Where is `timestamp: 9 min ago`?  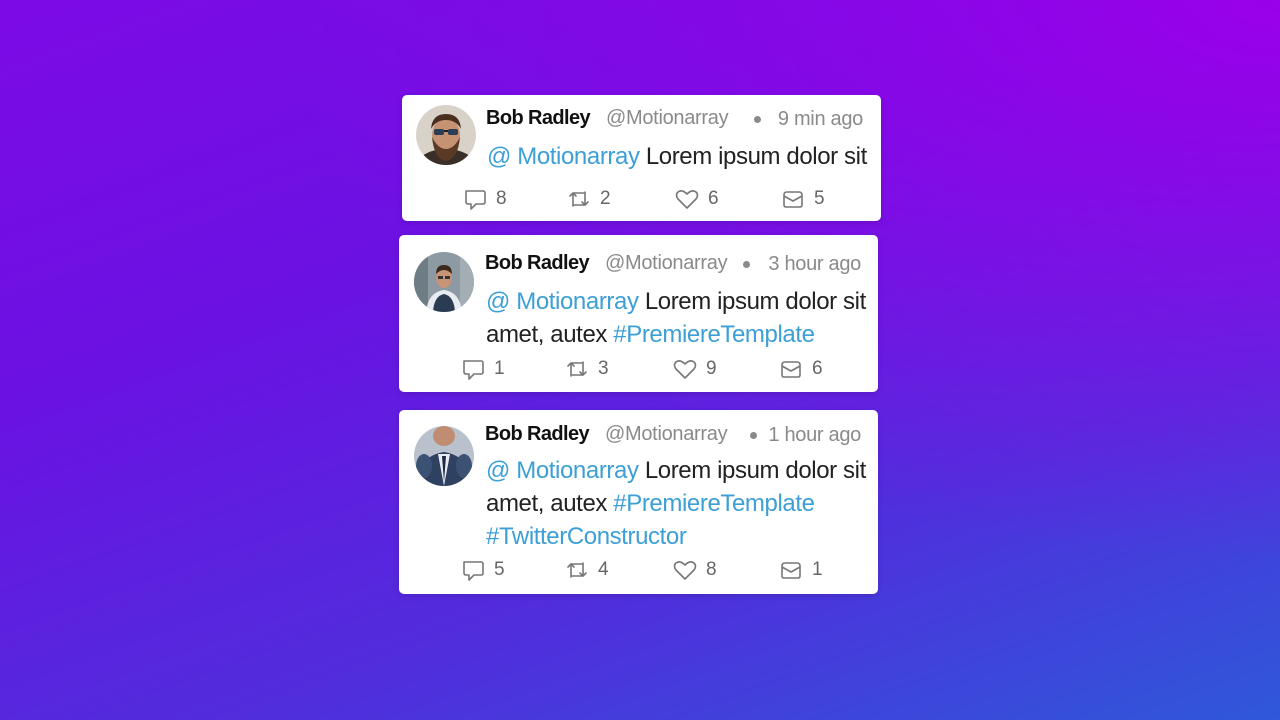
timestamp: 9 min ago is located at coordinates (820, 119).